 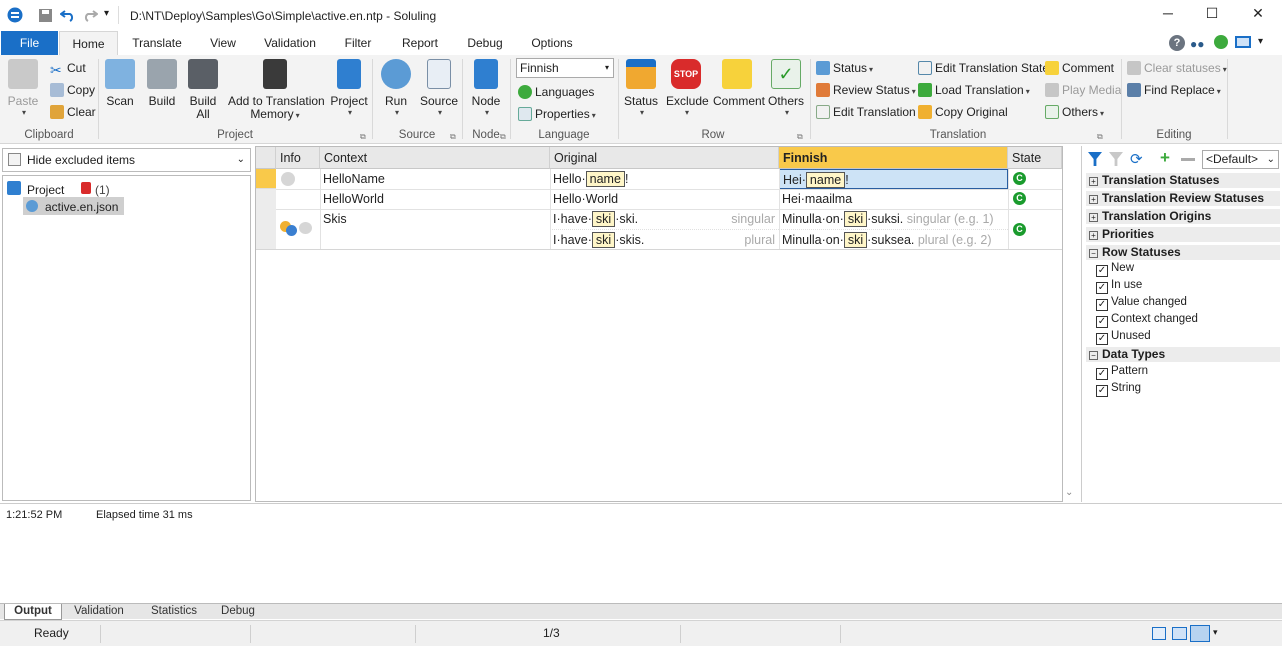 I want to click on context-cell: HelloName, so click(x=435, y=179).